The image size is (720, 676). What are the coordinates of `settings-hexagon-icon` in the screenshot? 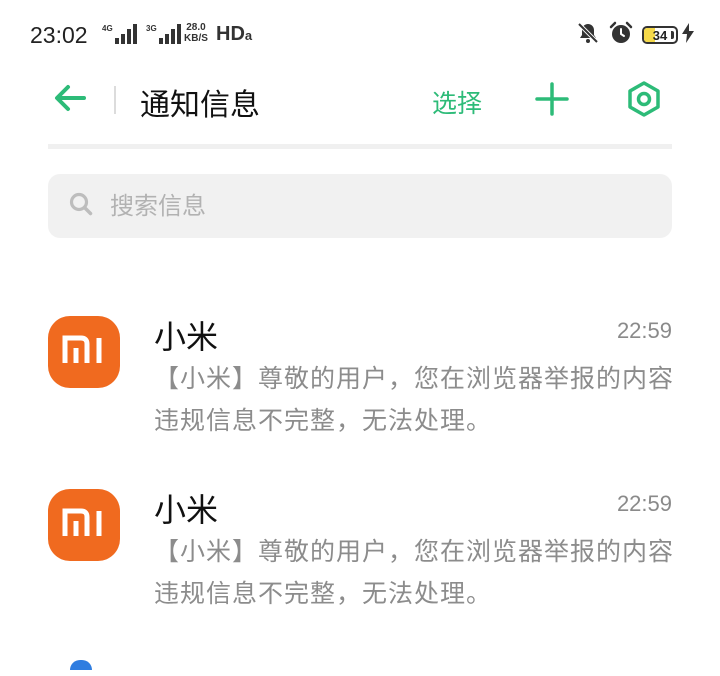 It's located at (644, 101).